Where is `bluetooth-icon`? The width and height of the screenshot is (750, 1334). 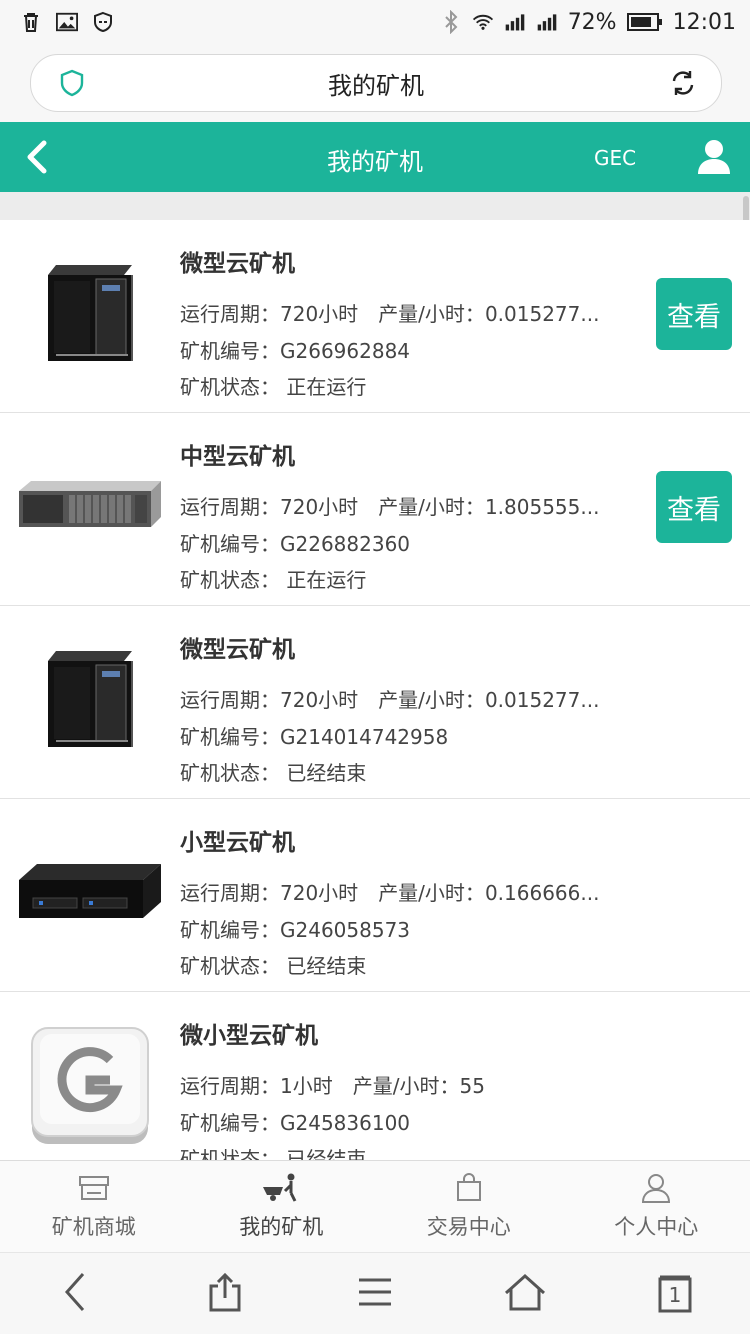
bluetooth-icon is located at coordinates (451, 22).